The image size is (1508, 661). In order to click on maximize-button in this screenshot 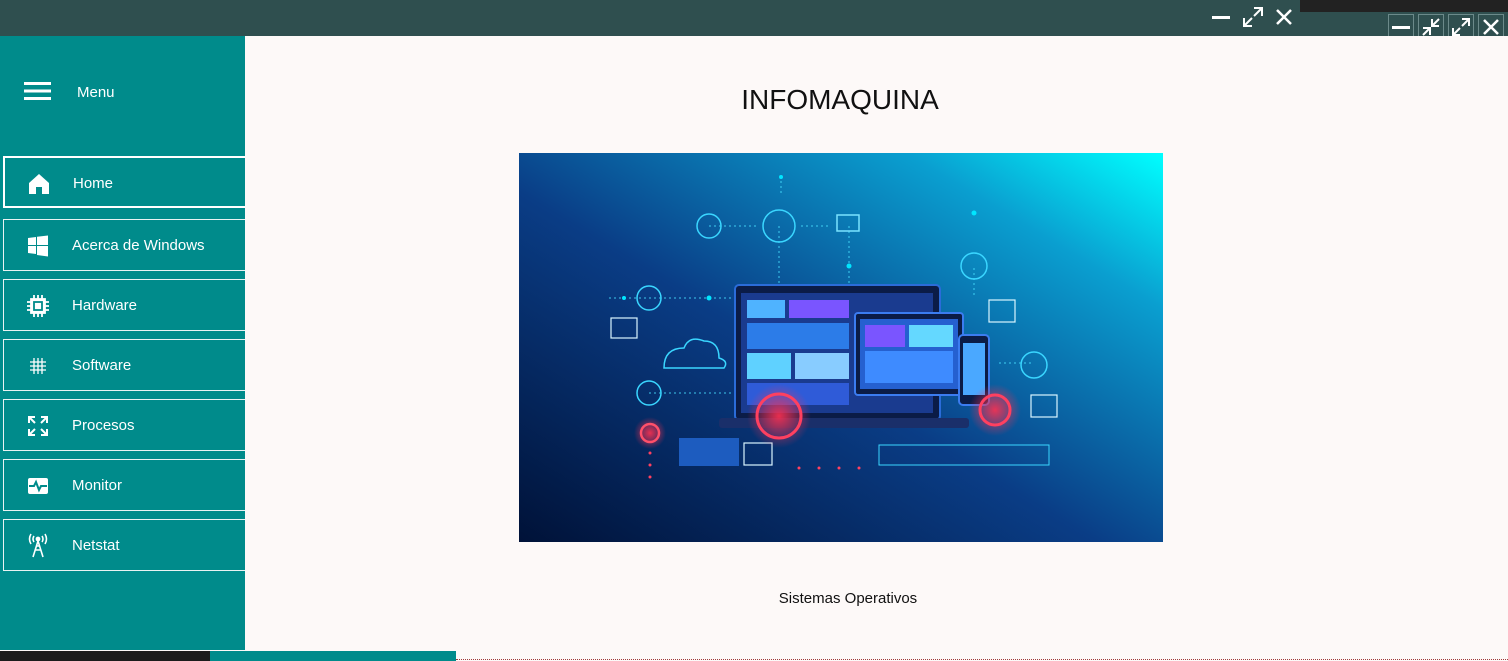, I will do `click(1253, 17)`.